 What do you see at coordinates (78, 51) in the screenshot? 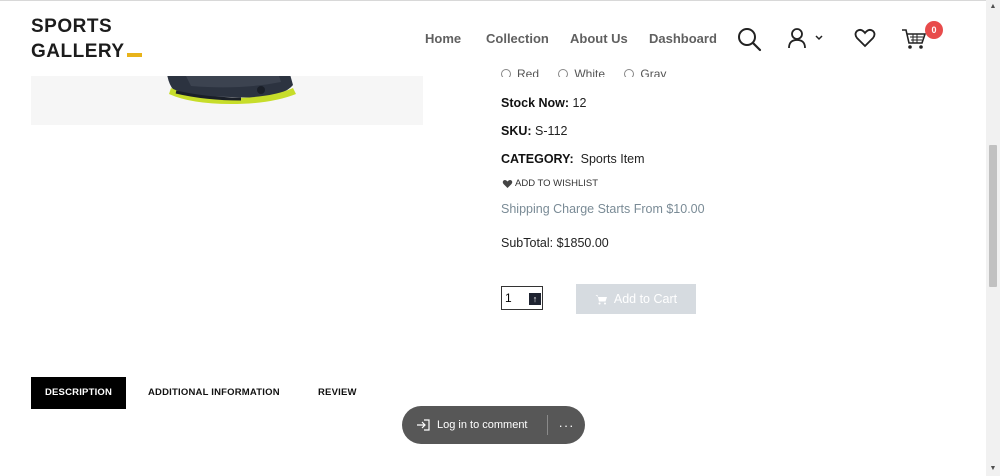
I see `logo-text: GALLERY` at bounding box center [78, 51].